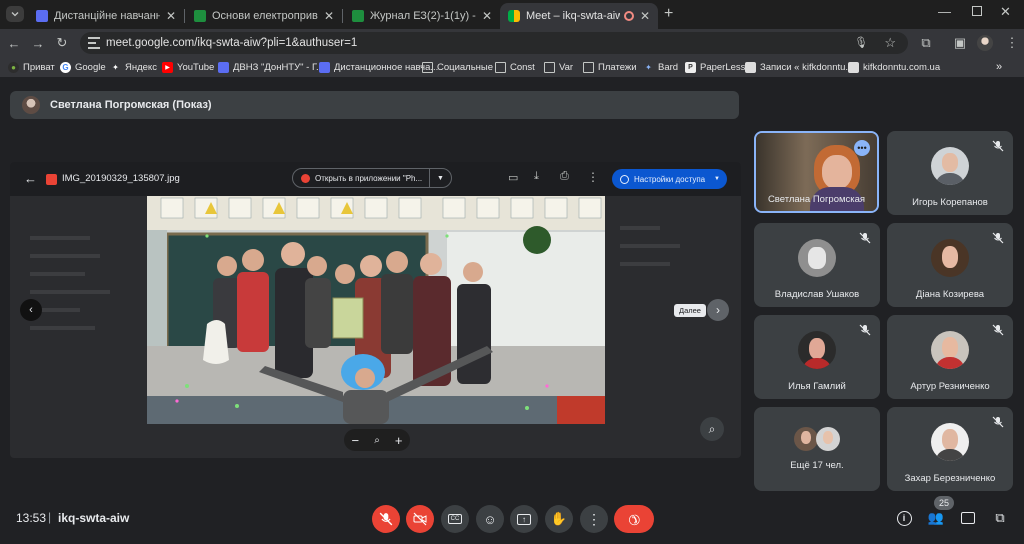 The height and width of the screenshot is (544, 1024). What do you see at coordinates (1005, 12) in the screenshot?
I see `close-window-button: ✕` at bounding box center [1005, 12].